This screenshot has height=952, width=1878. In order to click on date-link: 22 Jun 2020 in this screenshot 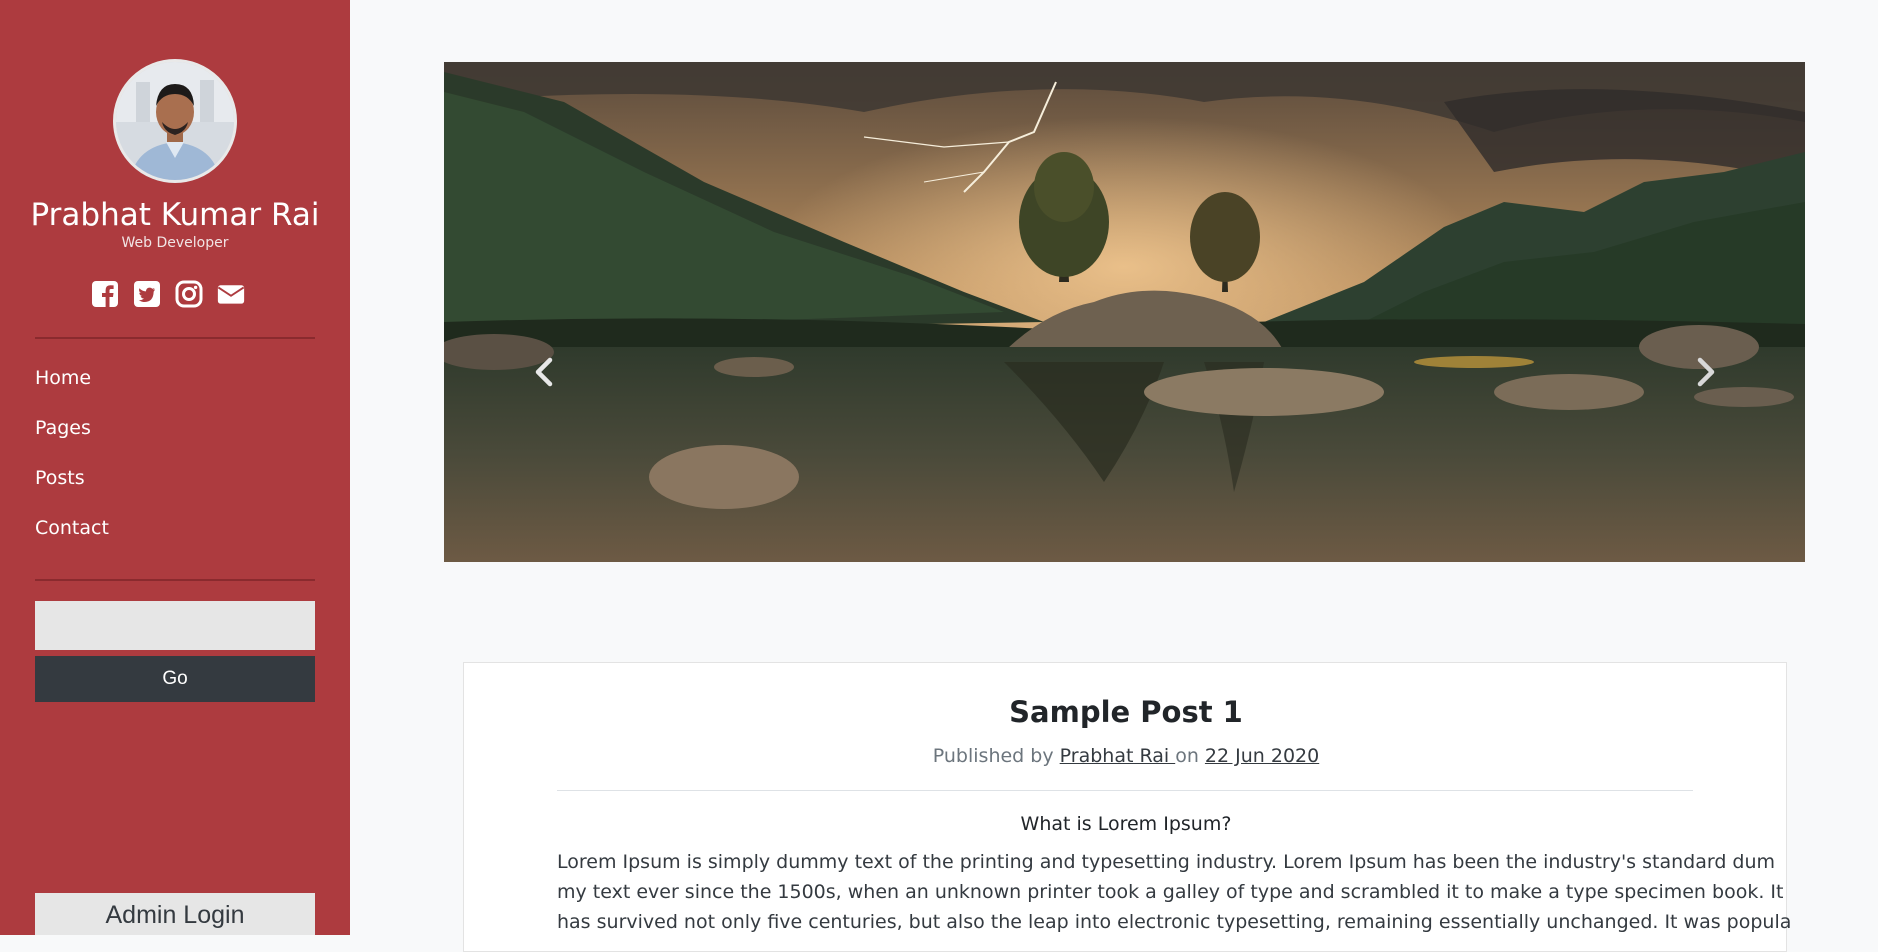, I will do `click(1262, 756)`.